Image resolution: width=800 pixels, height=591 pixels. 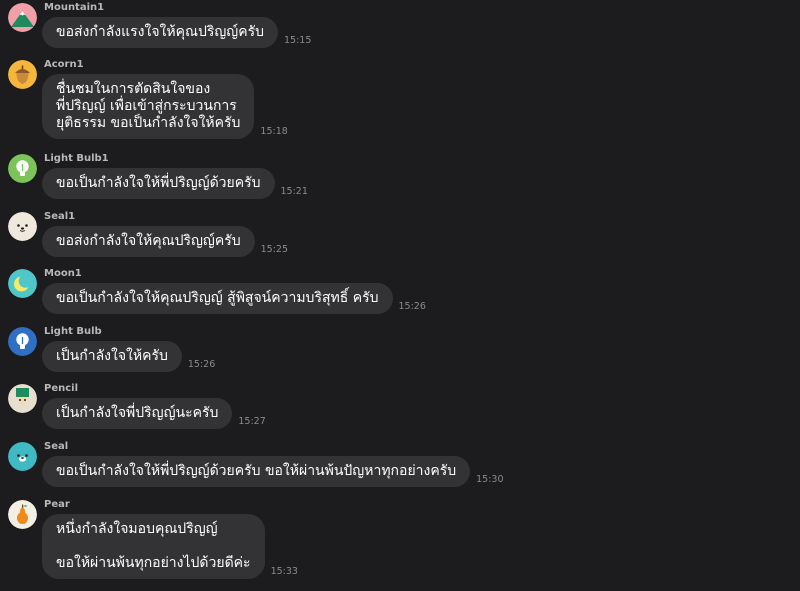 I want to click on mountain-icon, so click(x=22, y=17).